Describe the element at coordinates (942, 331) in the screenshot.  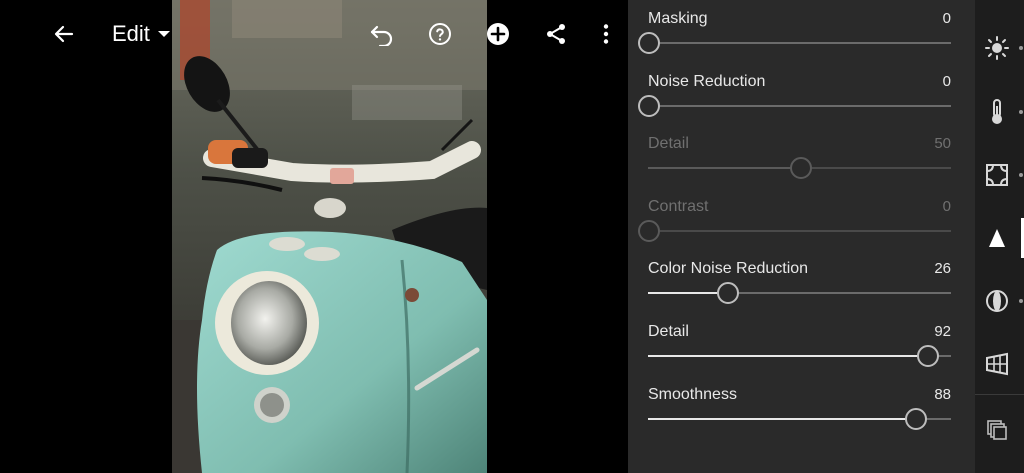
I see `slider-value: 92` at that location.